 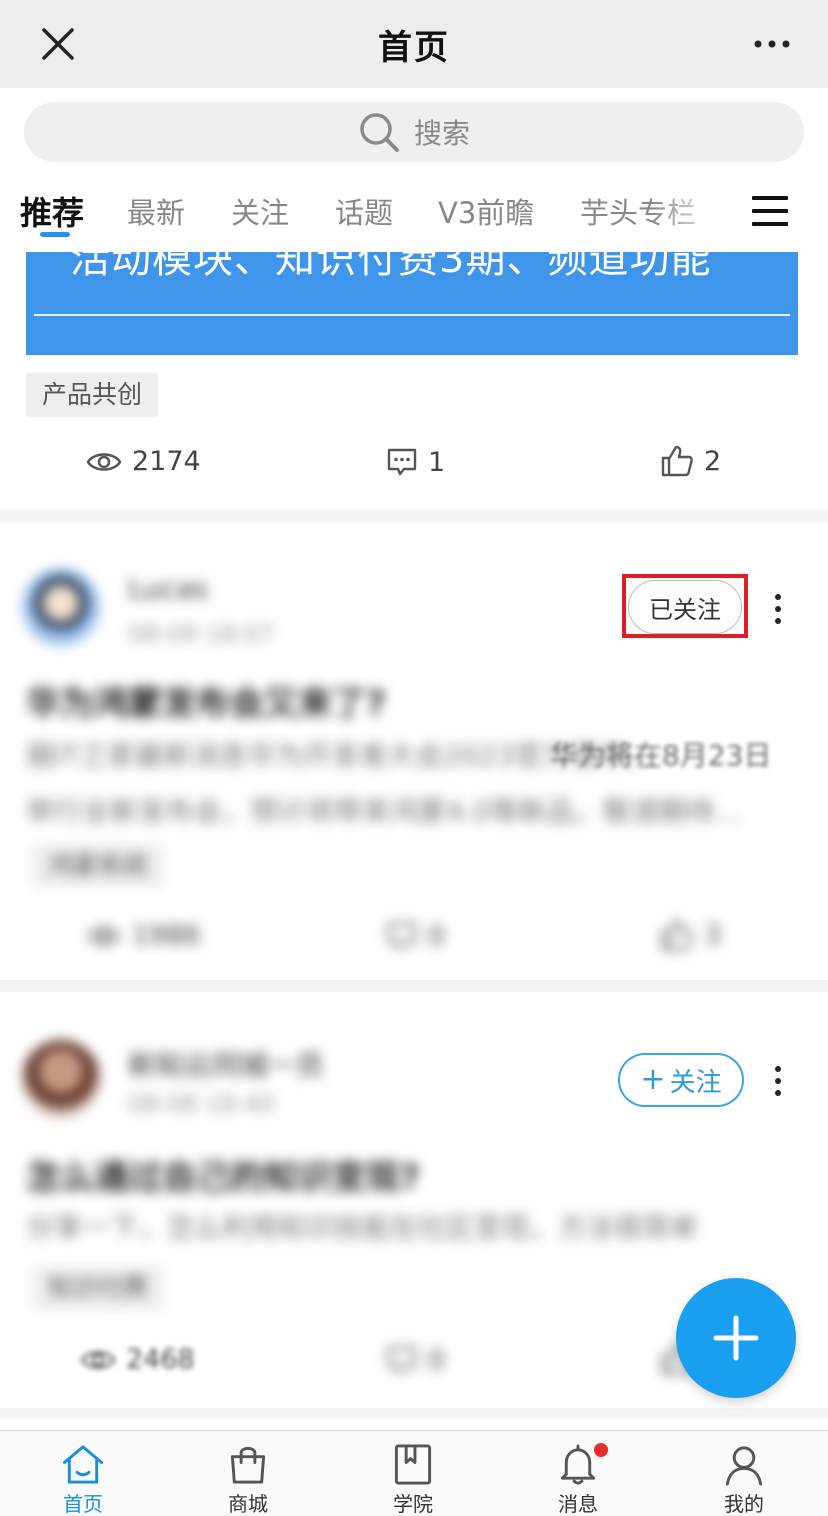 I want to click on tabs-menu-icon, so click(x=770, y=214).